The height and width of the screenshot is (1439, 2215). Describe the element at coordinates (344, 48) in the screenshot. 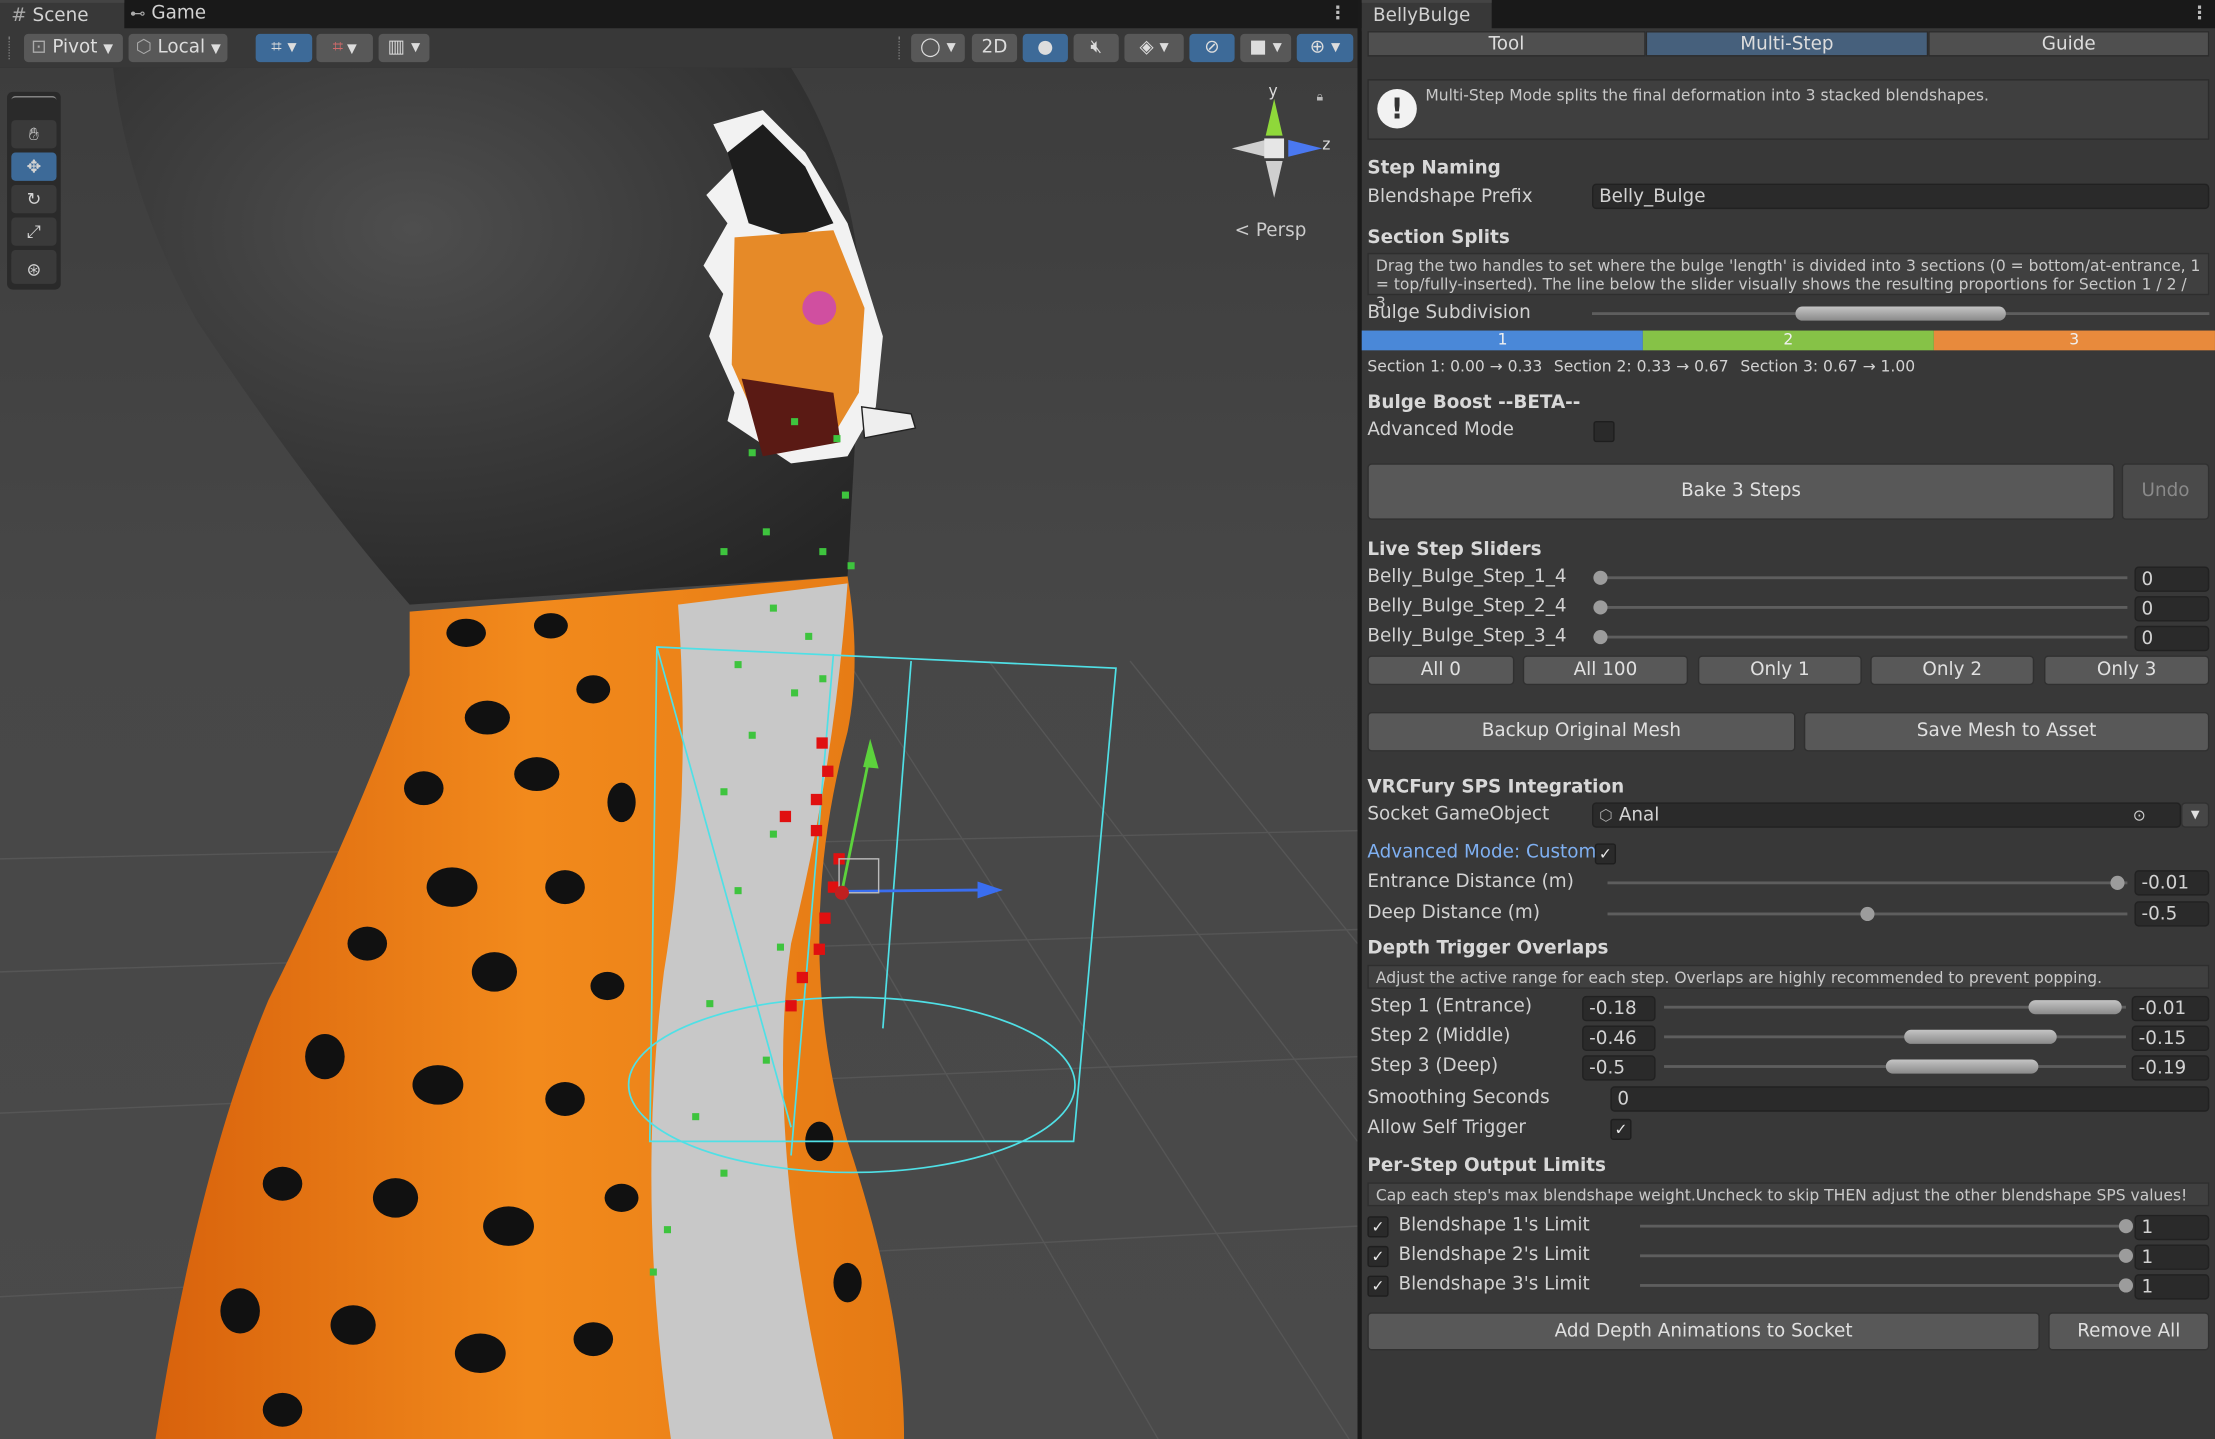

I see `incremental-snap-toggle: ⌗ ▼` at that location.